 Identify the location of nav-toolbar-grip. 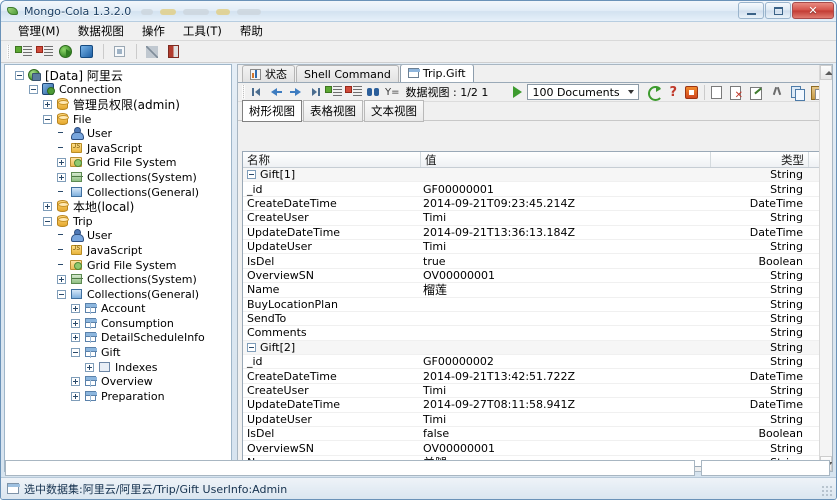
(243, 92).